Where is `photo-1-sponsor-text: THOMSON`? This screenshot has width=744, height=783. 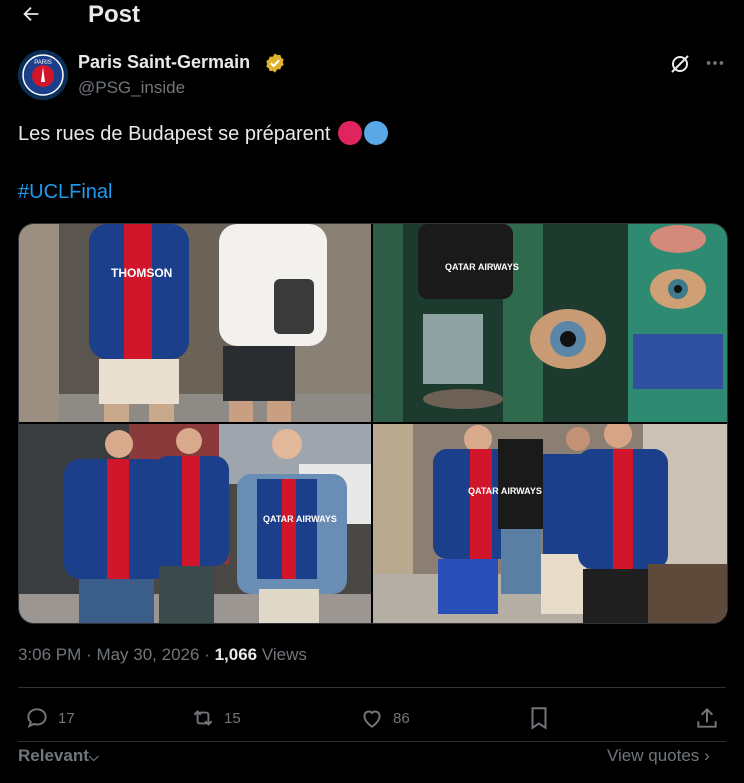
photo-1-sponsor-text: THOMSON is located at coordinates (142, 273).